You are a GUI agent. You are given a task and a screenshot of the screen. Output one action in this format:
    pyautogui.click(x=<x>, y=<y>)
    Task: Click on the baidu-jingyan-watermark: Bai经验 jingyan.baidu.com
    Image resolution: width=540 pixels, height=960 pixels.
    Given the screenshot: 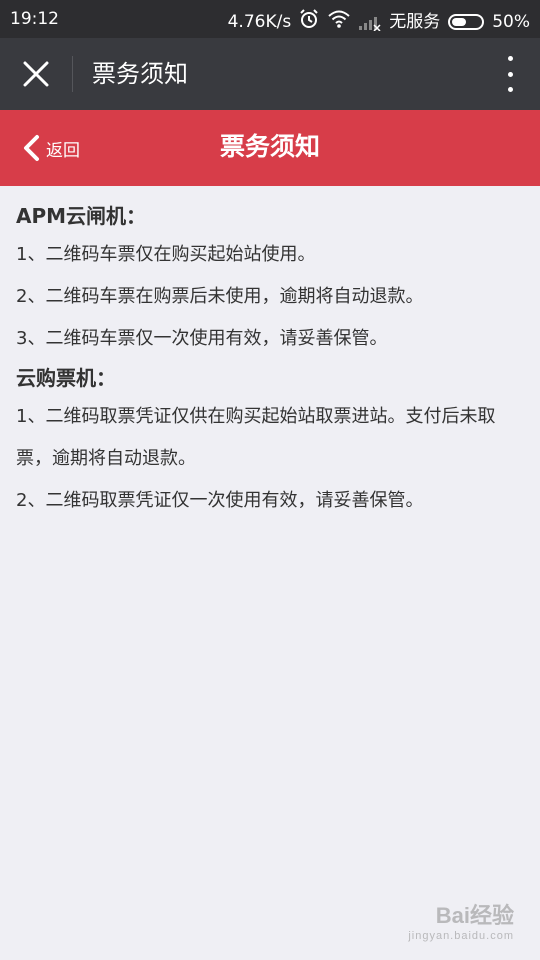 What is the action you would take?
    pyautogui.click(x=461, y=920)
    